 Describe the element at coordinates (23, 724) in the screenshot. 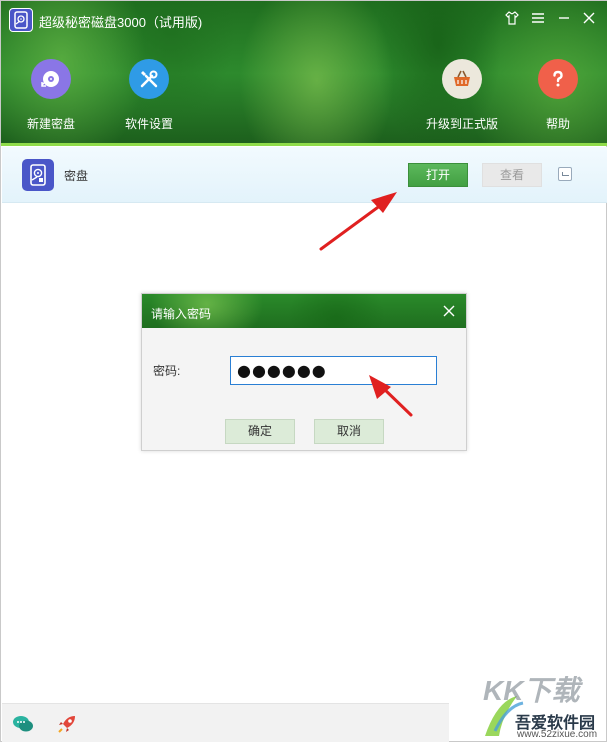

I see `chat-icon` at that location.